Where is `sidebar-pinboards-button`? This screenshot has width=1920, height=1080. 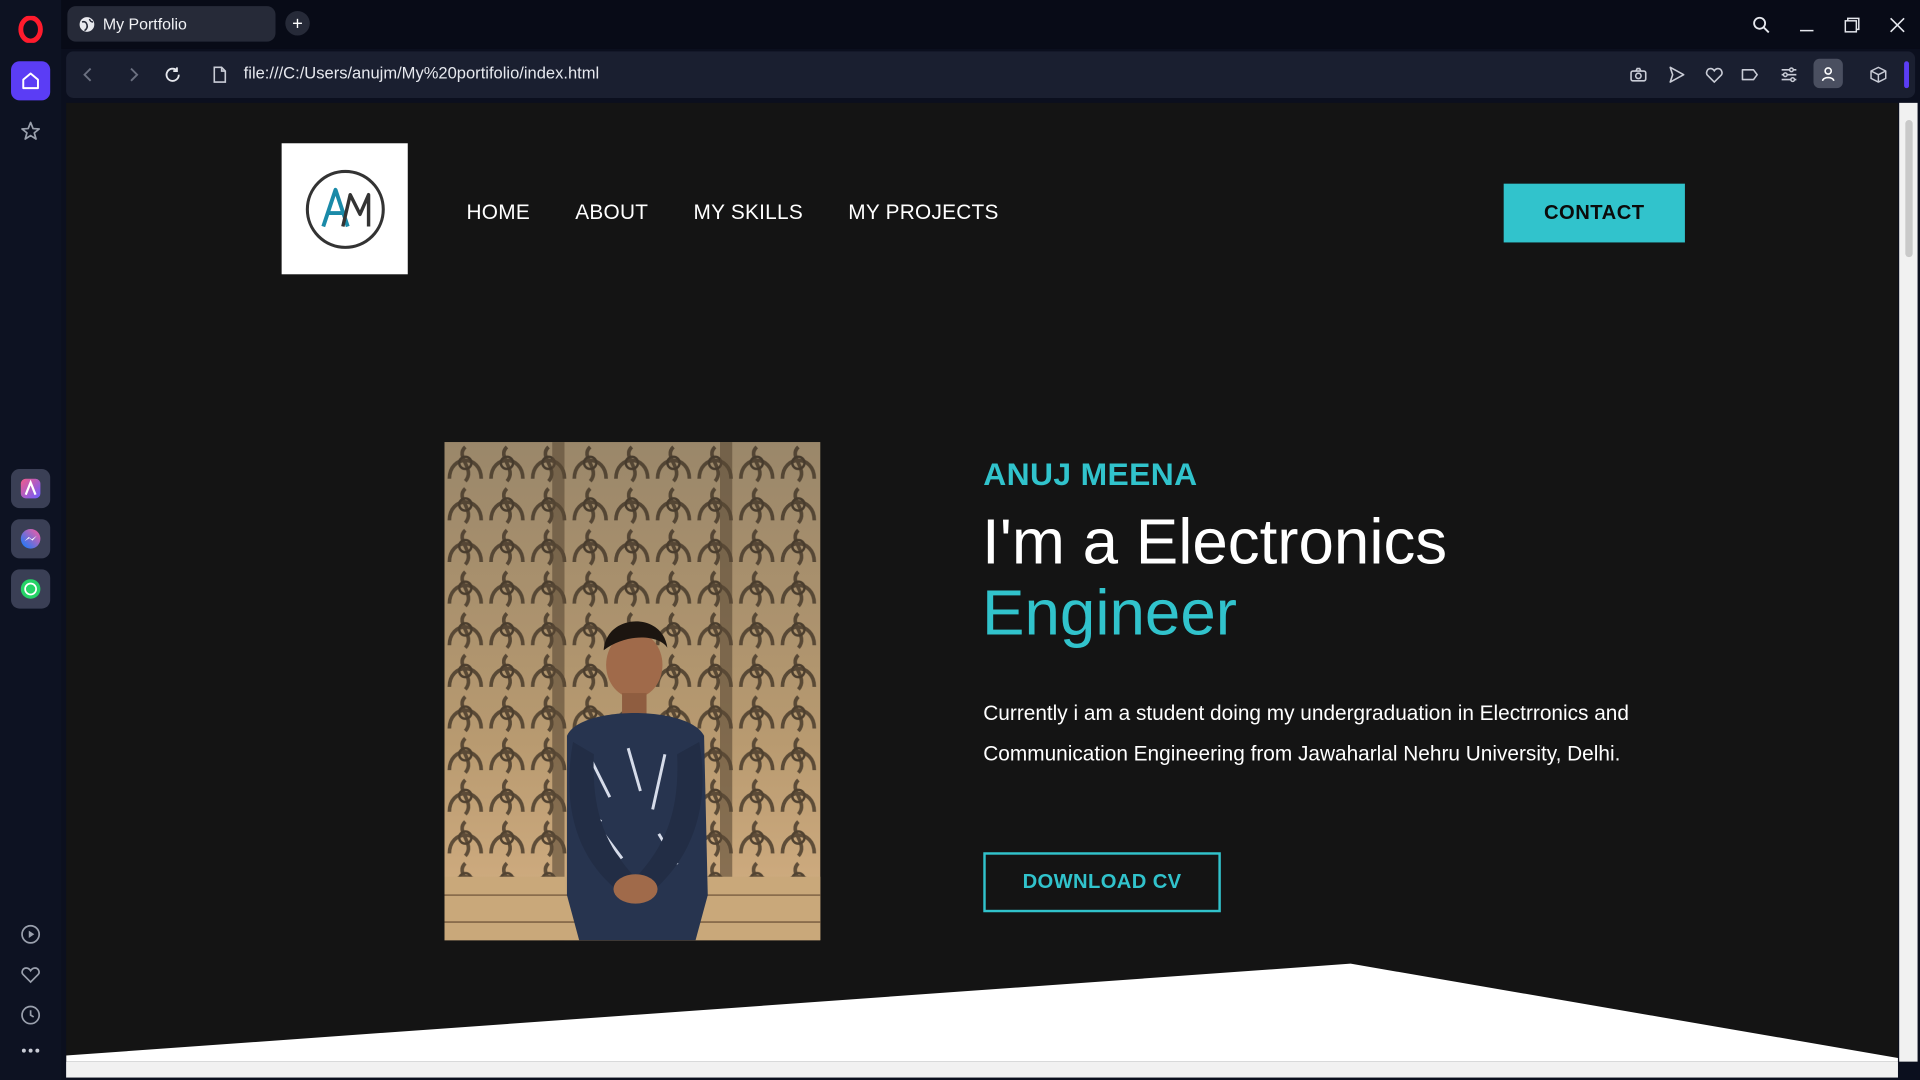 sidebar-pinboards-button is located at coordinates (30, 130).